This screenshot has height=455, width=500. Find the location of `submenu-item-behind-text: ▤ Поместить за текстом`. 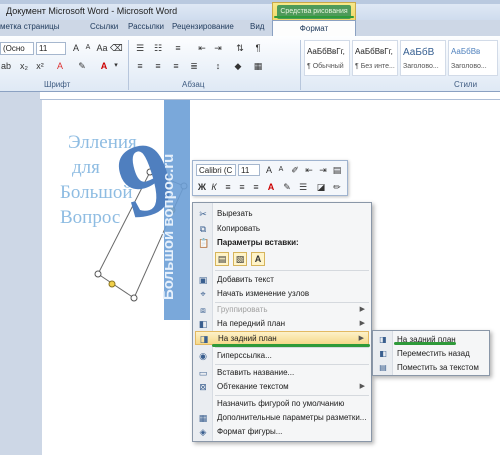

submenu-item-behind-text: ▤ Поместить за текстом is located at coordinates (431, 367).